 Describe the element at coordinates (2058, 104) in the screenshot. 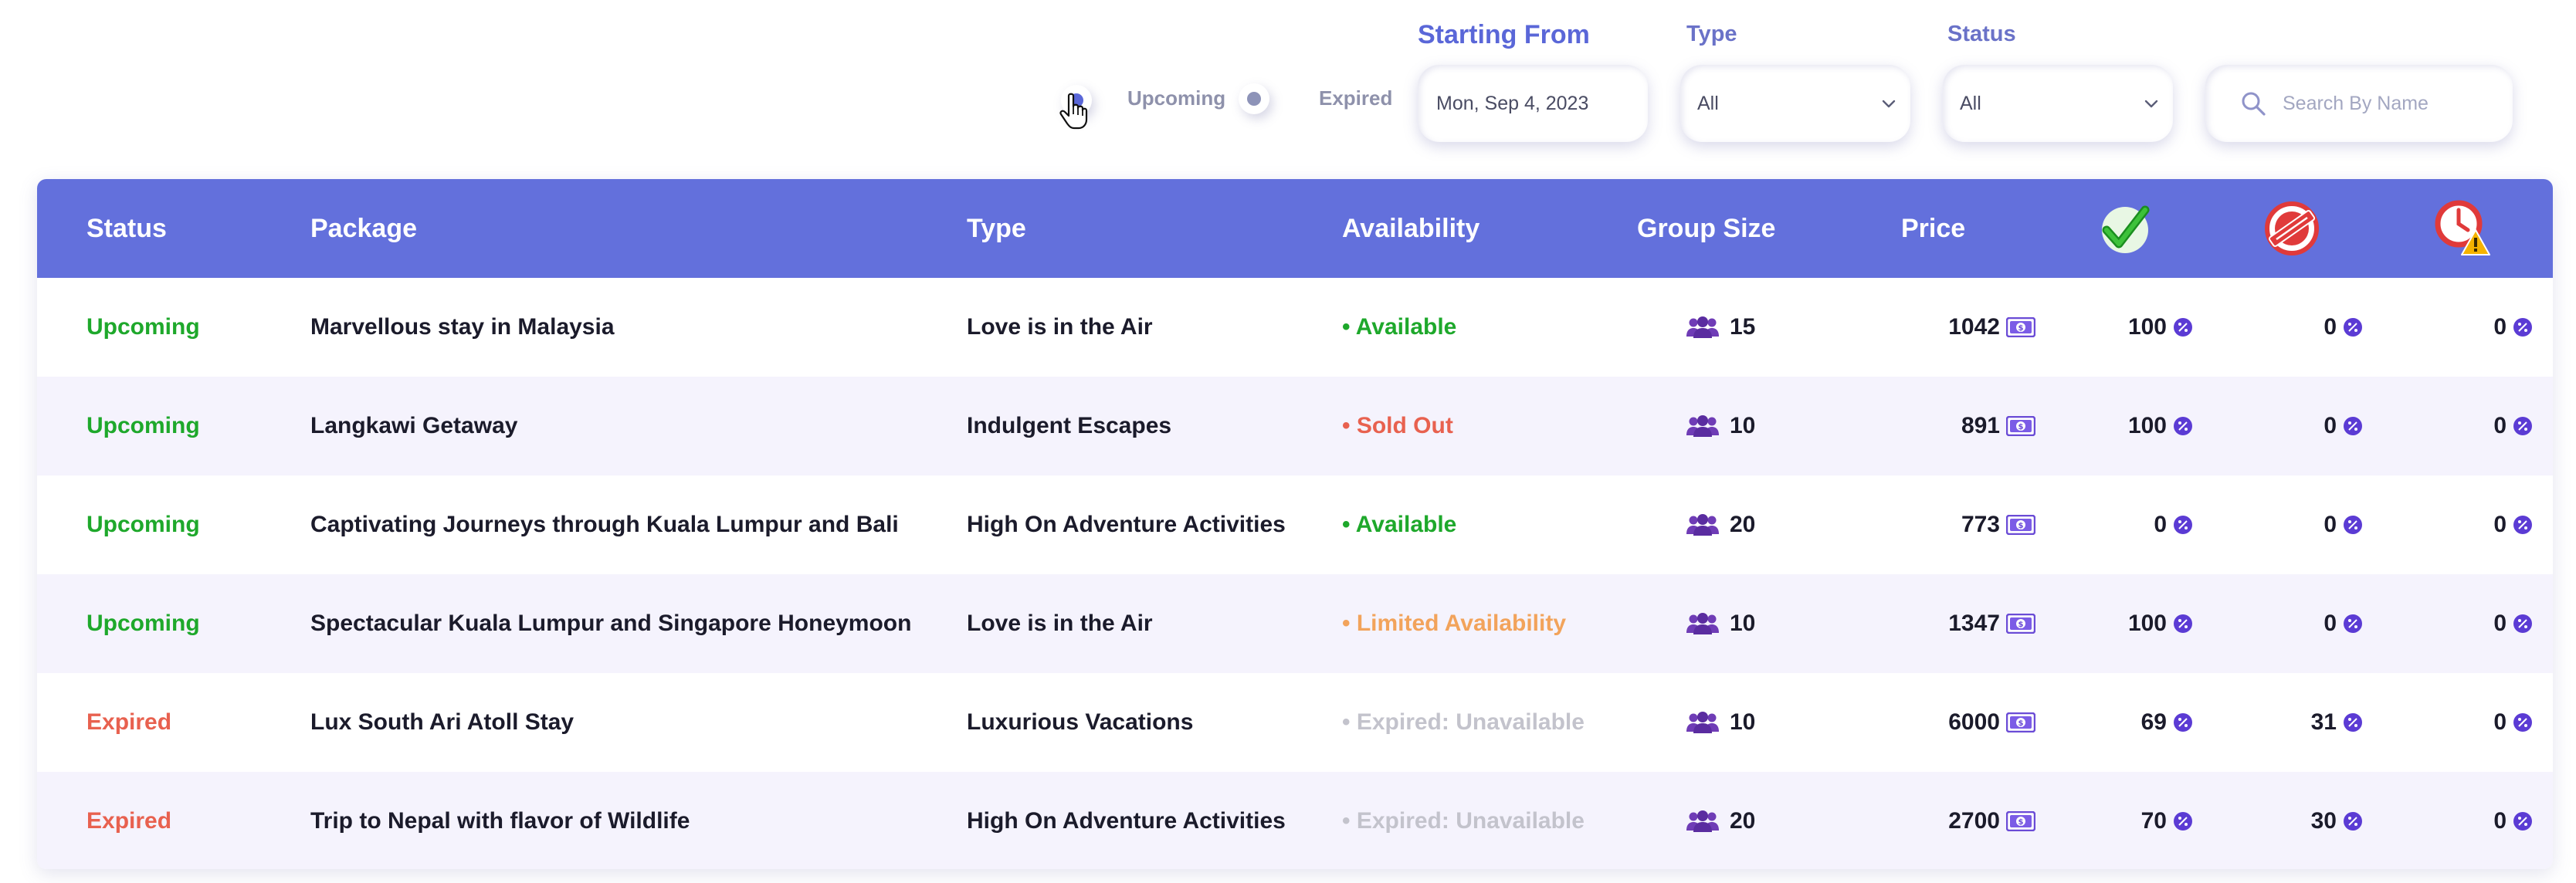

I see `status-select: All` at that location.